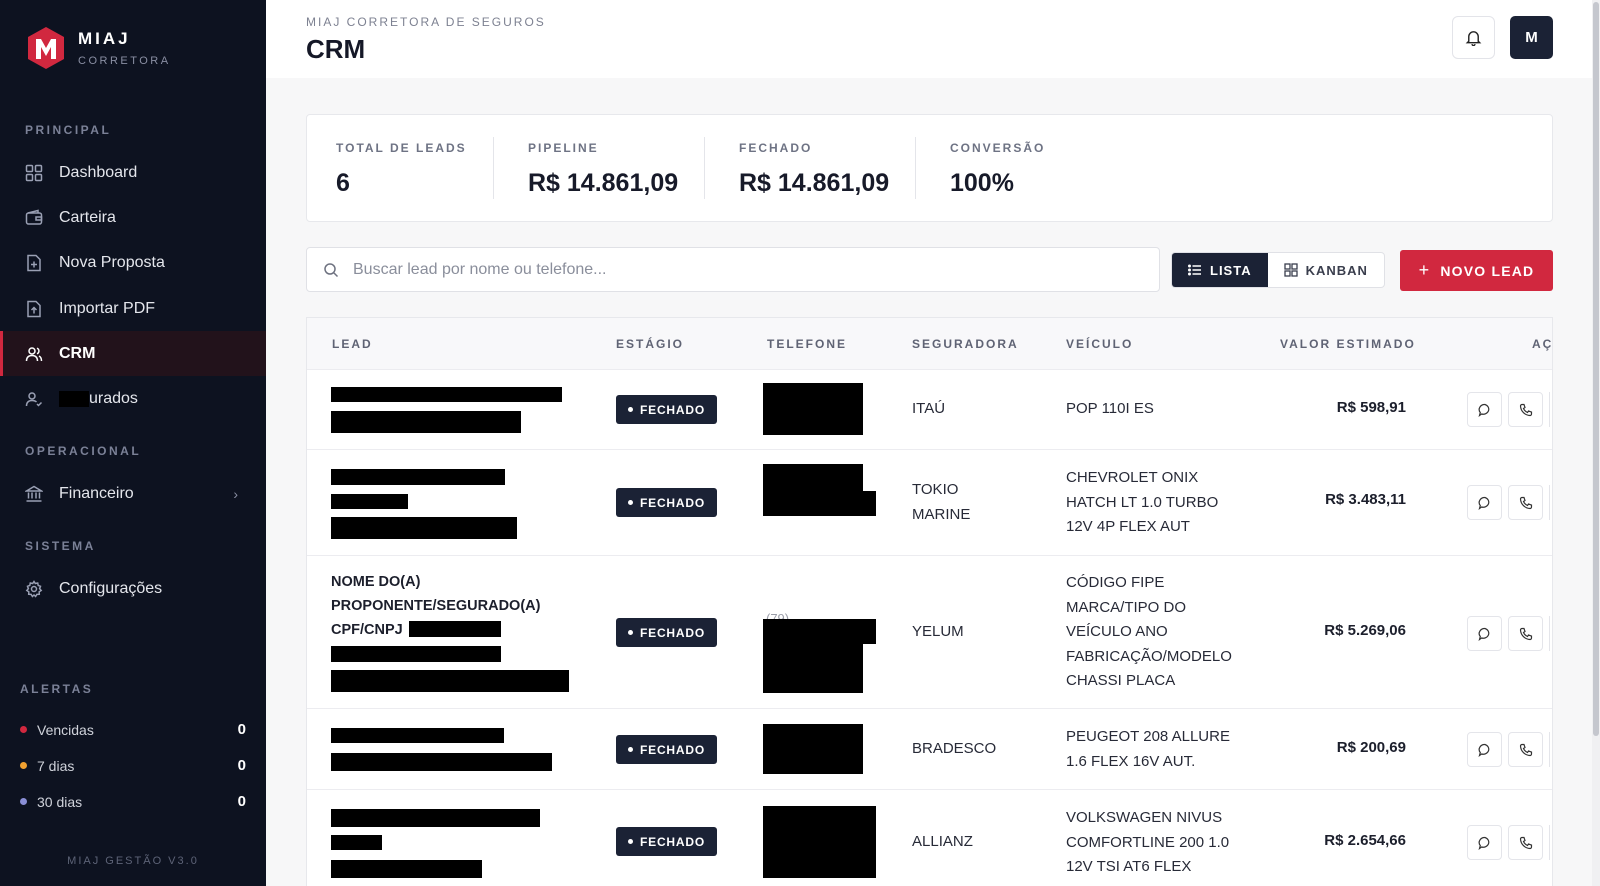 The height and width of the screenshot is (886, 1600). I want to click on vehicle-cell: POP 110I ES, so click(1110, 408).